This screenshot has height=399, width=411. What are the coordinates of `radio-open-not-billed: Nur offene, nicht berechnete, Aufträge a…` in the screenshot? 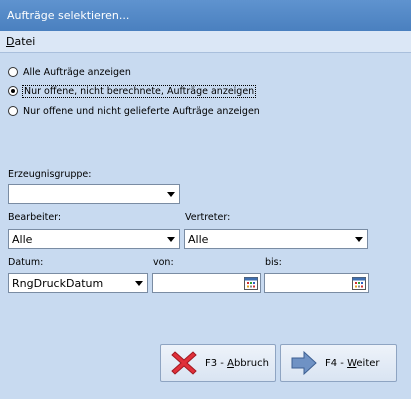 It's located at (132, 91).